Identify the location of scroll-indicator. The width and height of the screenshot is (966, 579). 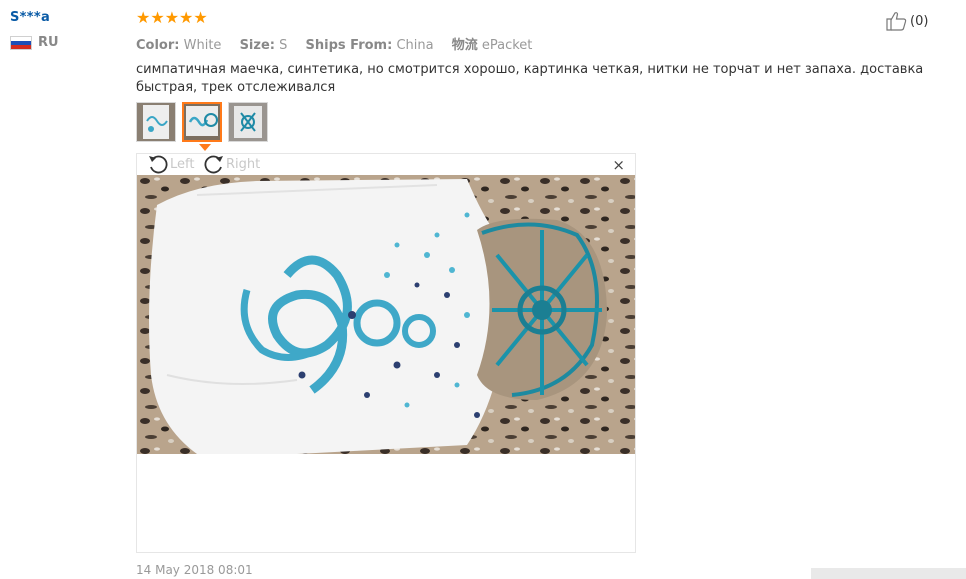
(888, 573).